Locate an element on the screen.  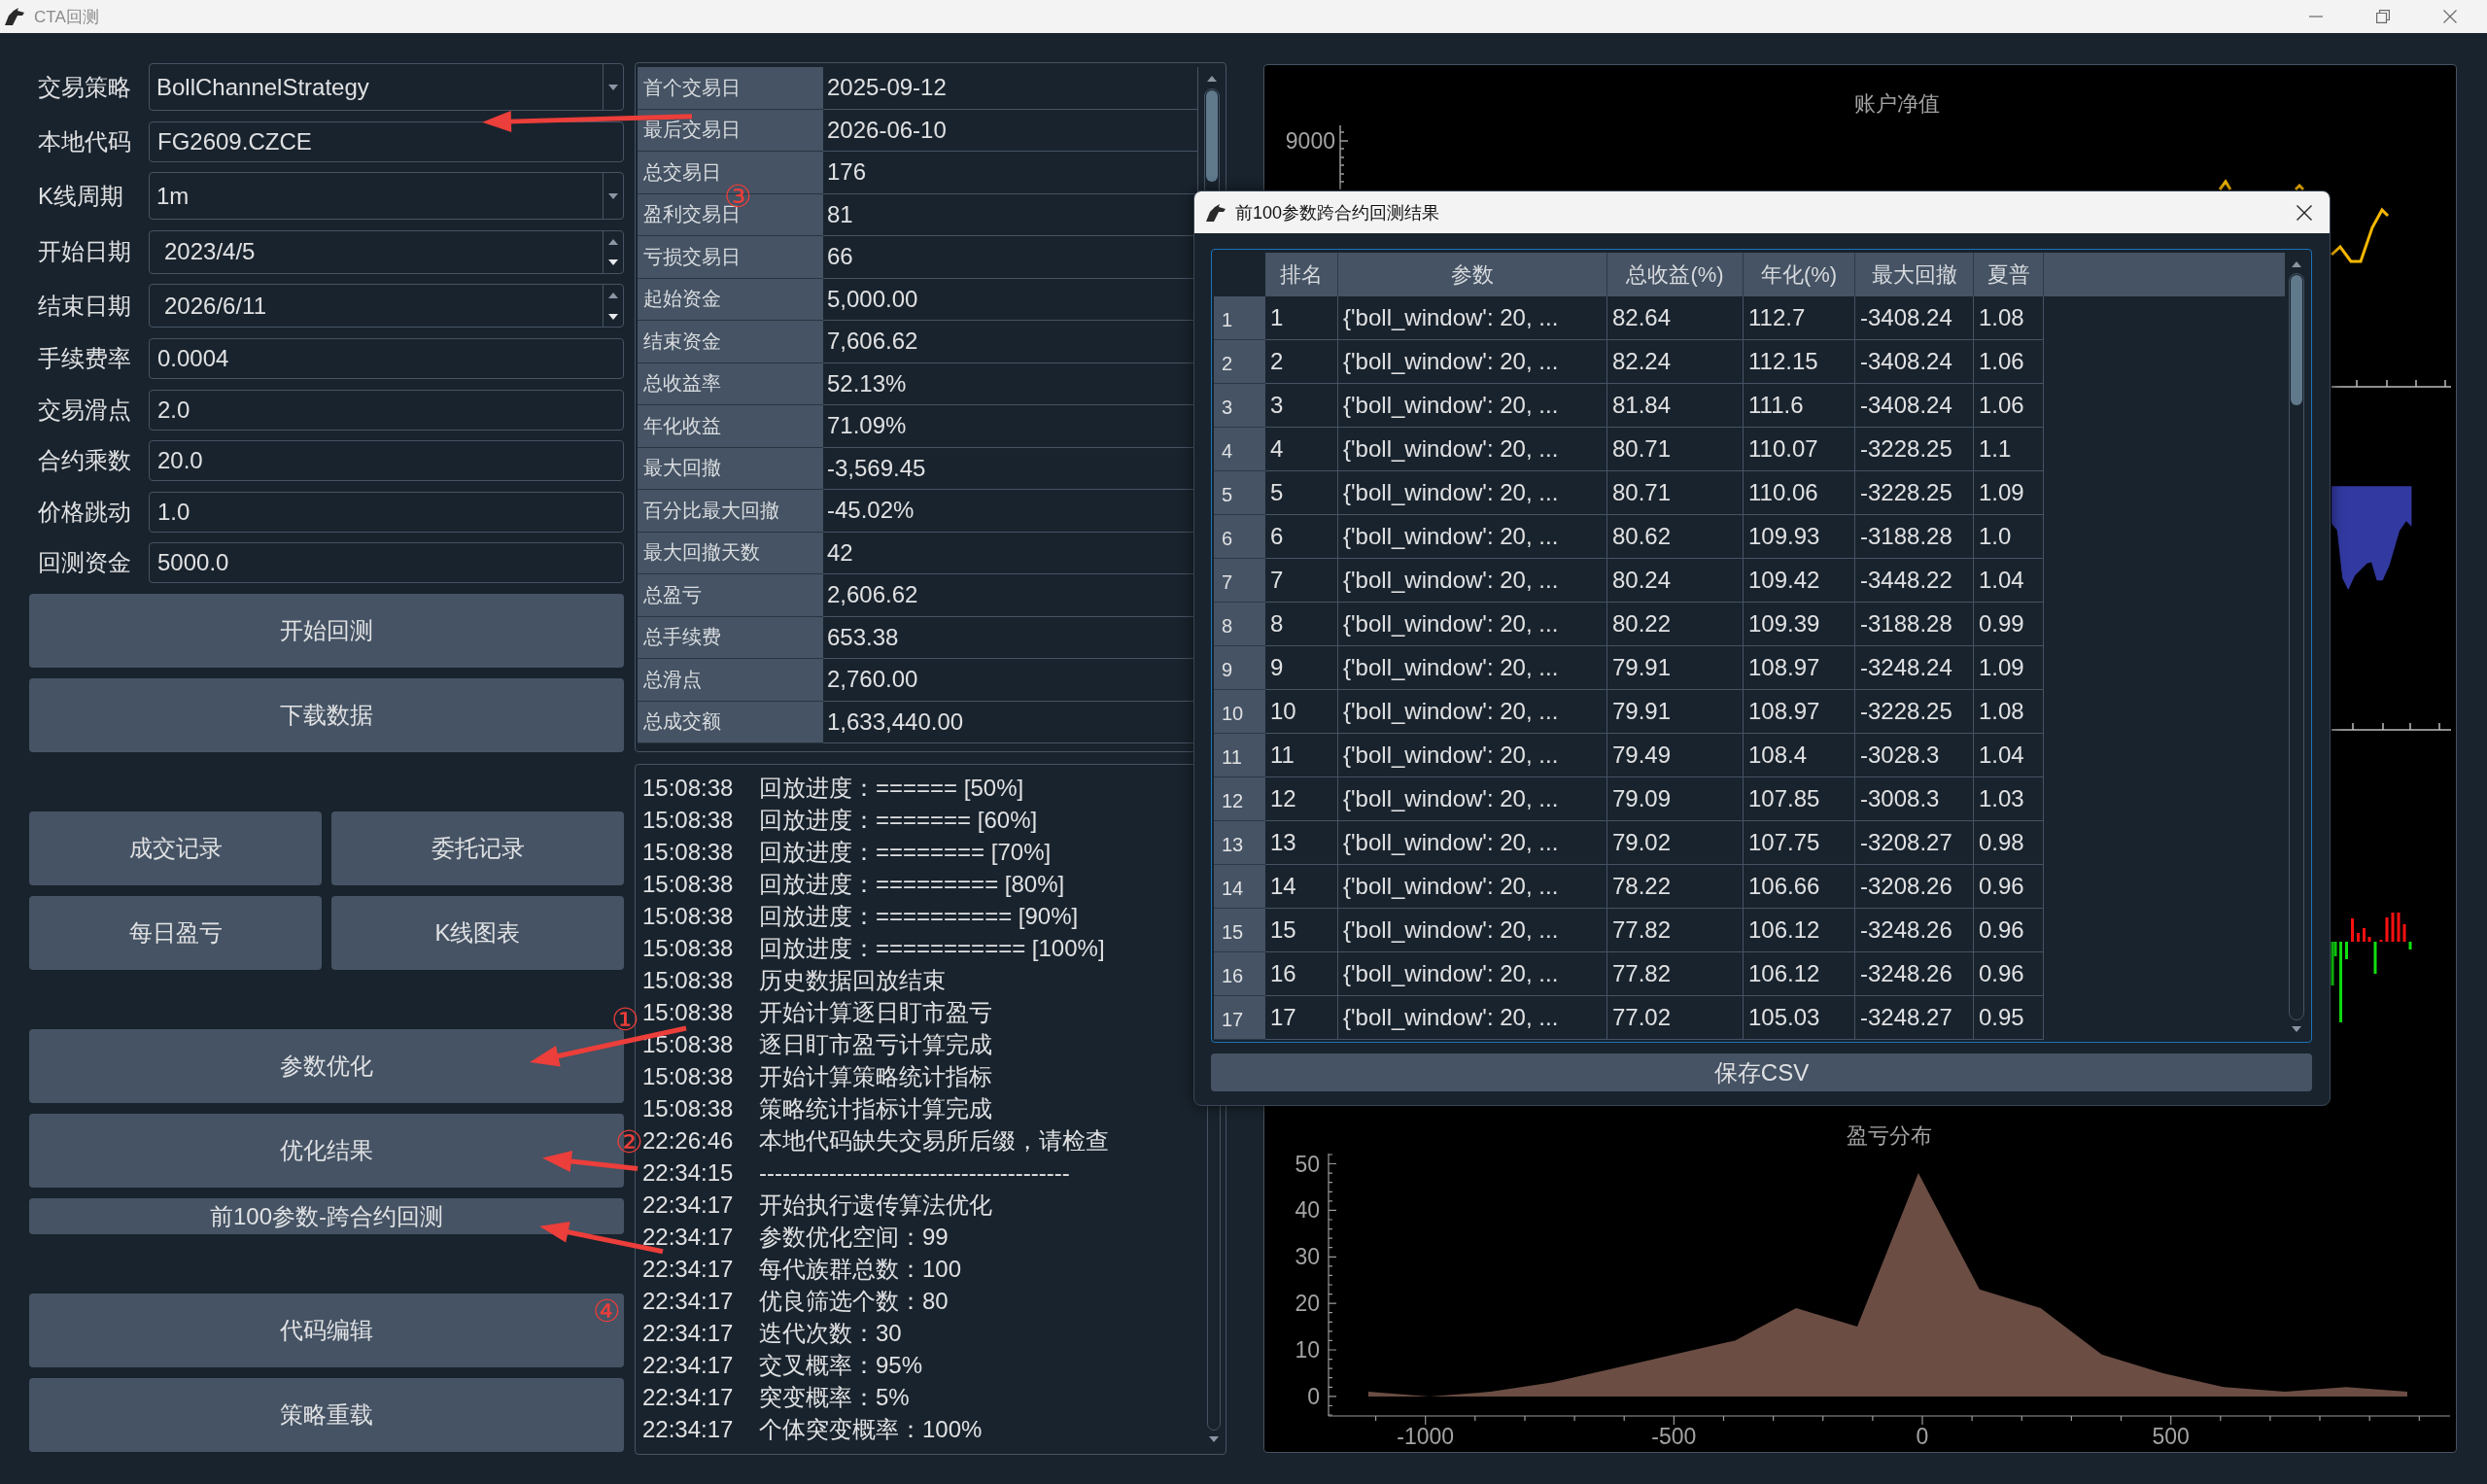
table-cell: 79.49 is located at coordinates (1675, 755).